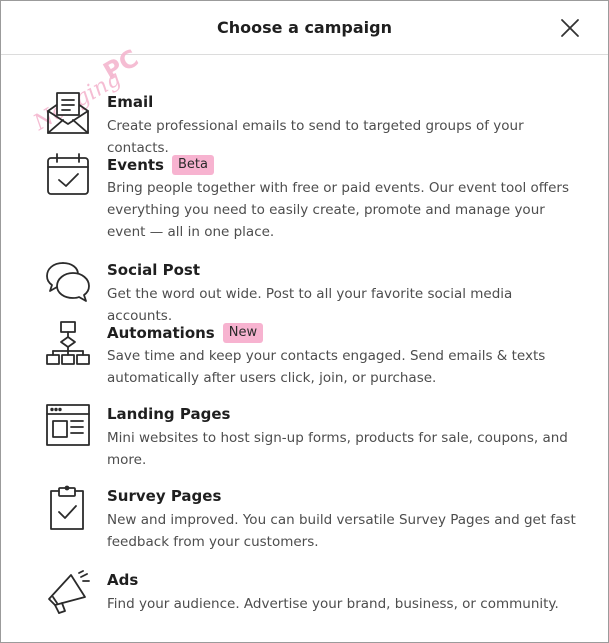 The height and width of the screenshot is (643, 609). Describe the element at coordinates (68, 176) in the screenshot. I see `calendar-check-icon` at that location.